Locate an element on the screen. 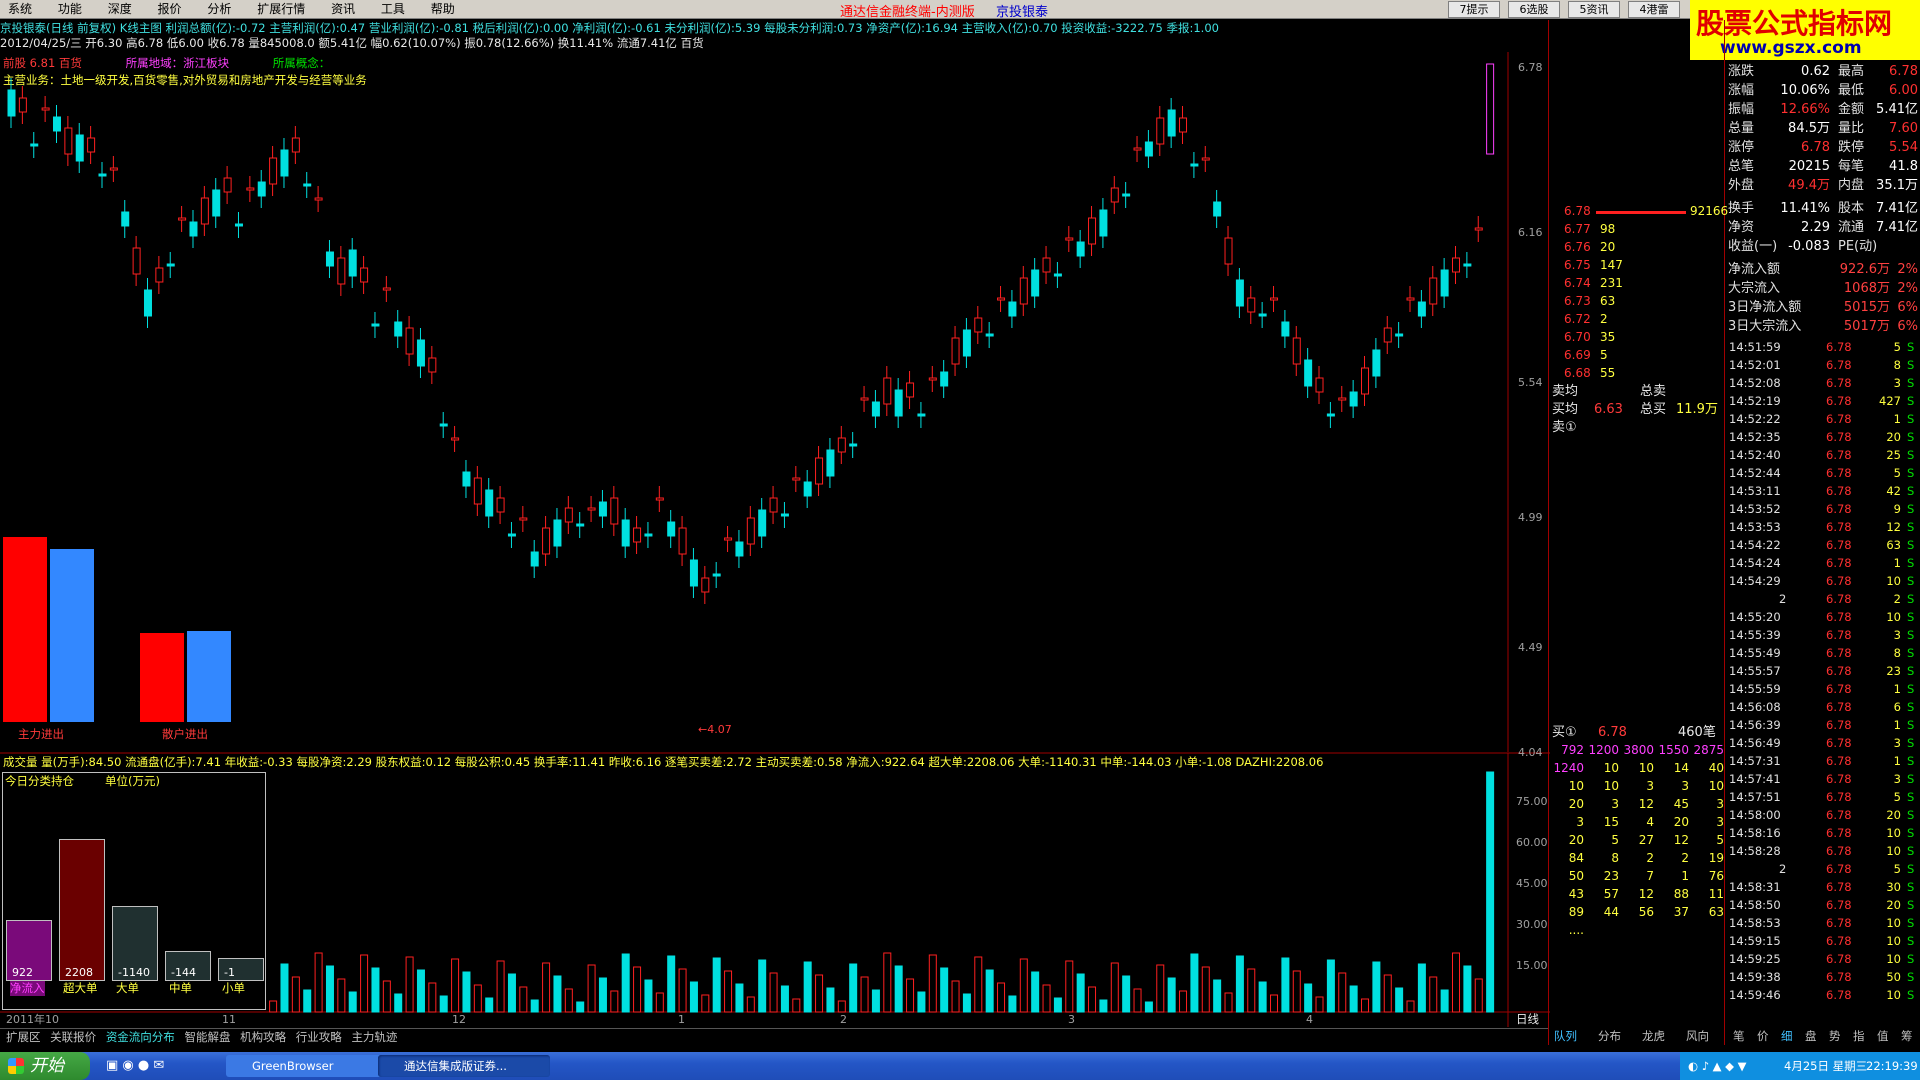 This screenshot has width=1920, height=1080. mini-tab: 值 is located at coordinates (1883, 1036).